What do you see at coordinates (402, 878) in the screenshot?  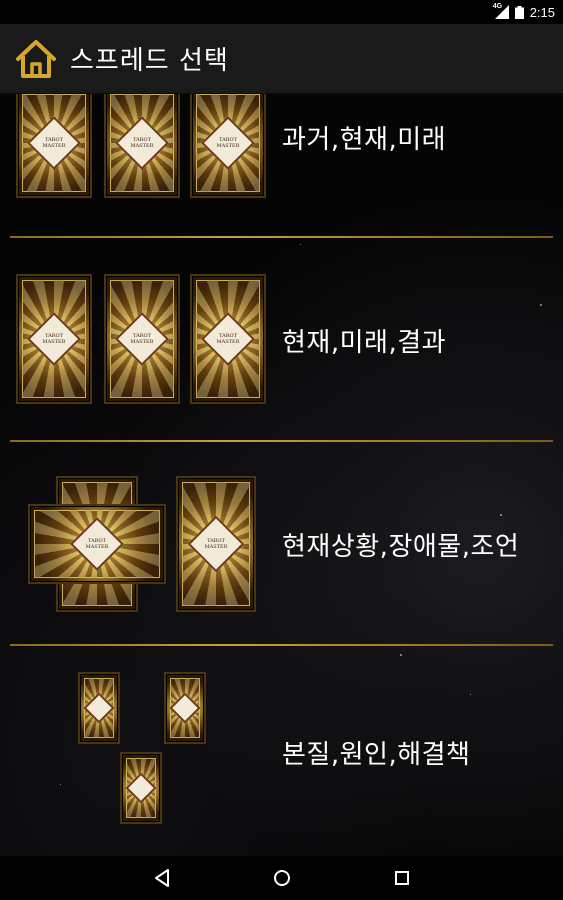 I see `recents-icon` at bounding box center [402, 878].